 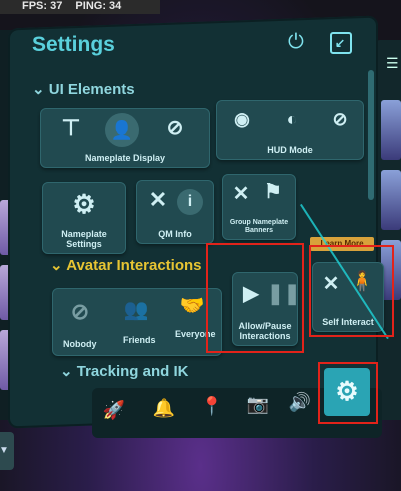 I want to click on section-ui-elements: ⌄ UI Elements, so click(x=83, y=89).